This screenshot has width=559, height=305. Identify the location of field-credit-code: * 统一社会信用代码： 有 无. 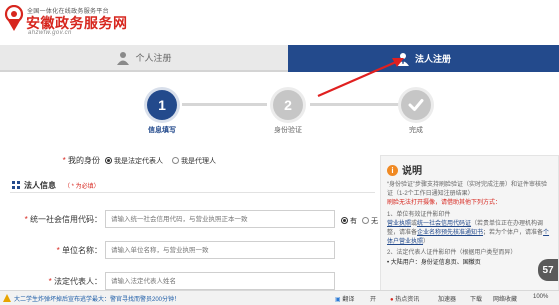
(190, 219).